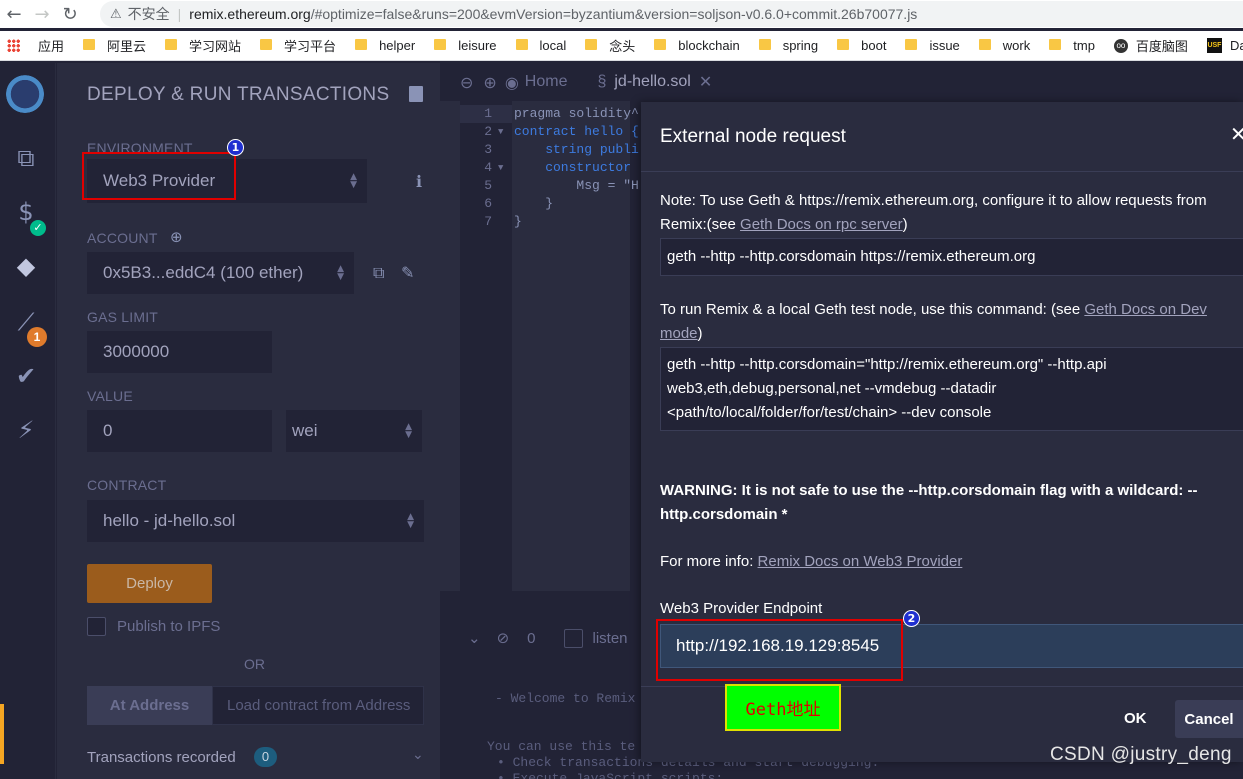 The width and height of the screenshot is (1243, 779). Describe the element at coordinates (753, 136) in the screenshot. I see `modal-title: External node request` at that location.